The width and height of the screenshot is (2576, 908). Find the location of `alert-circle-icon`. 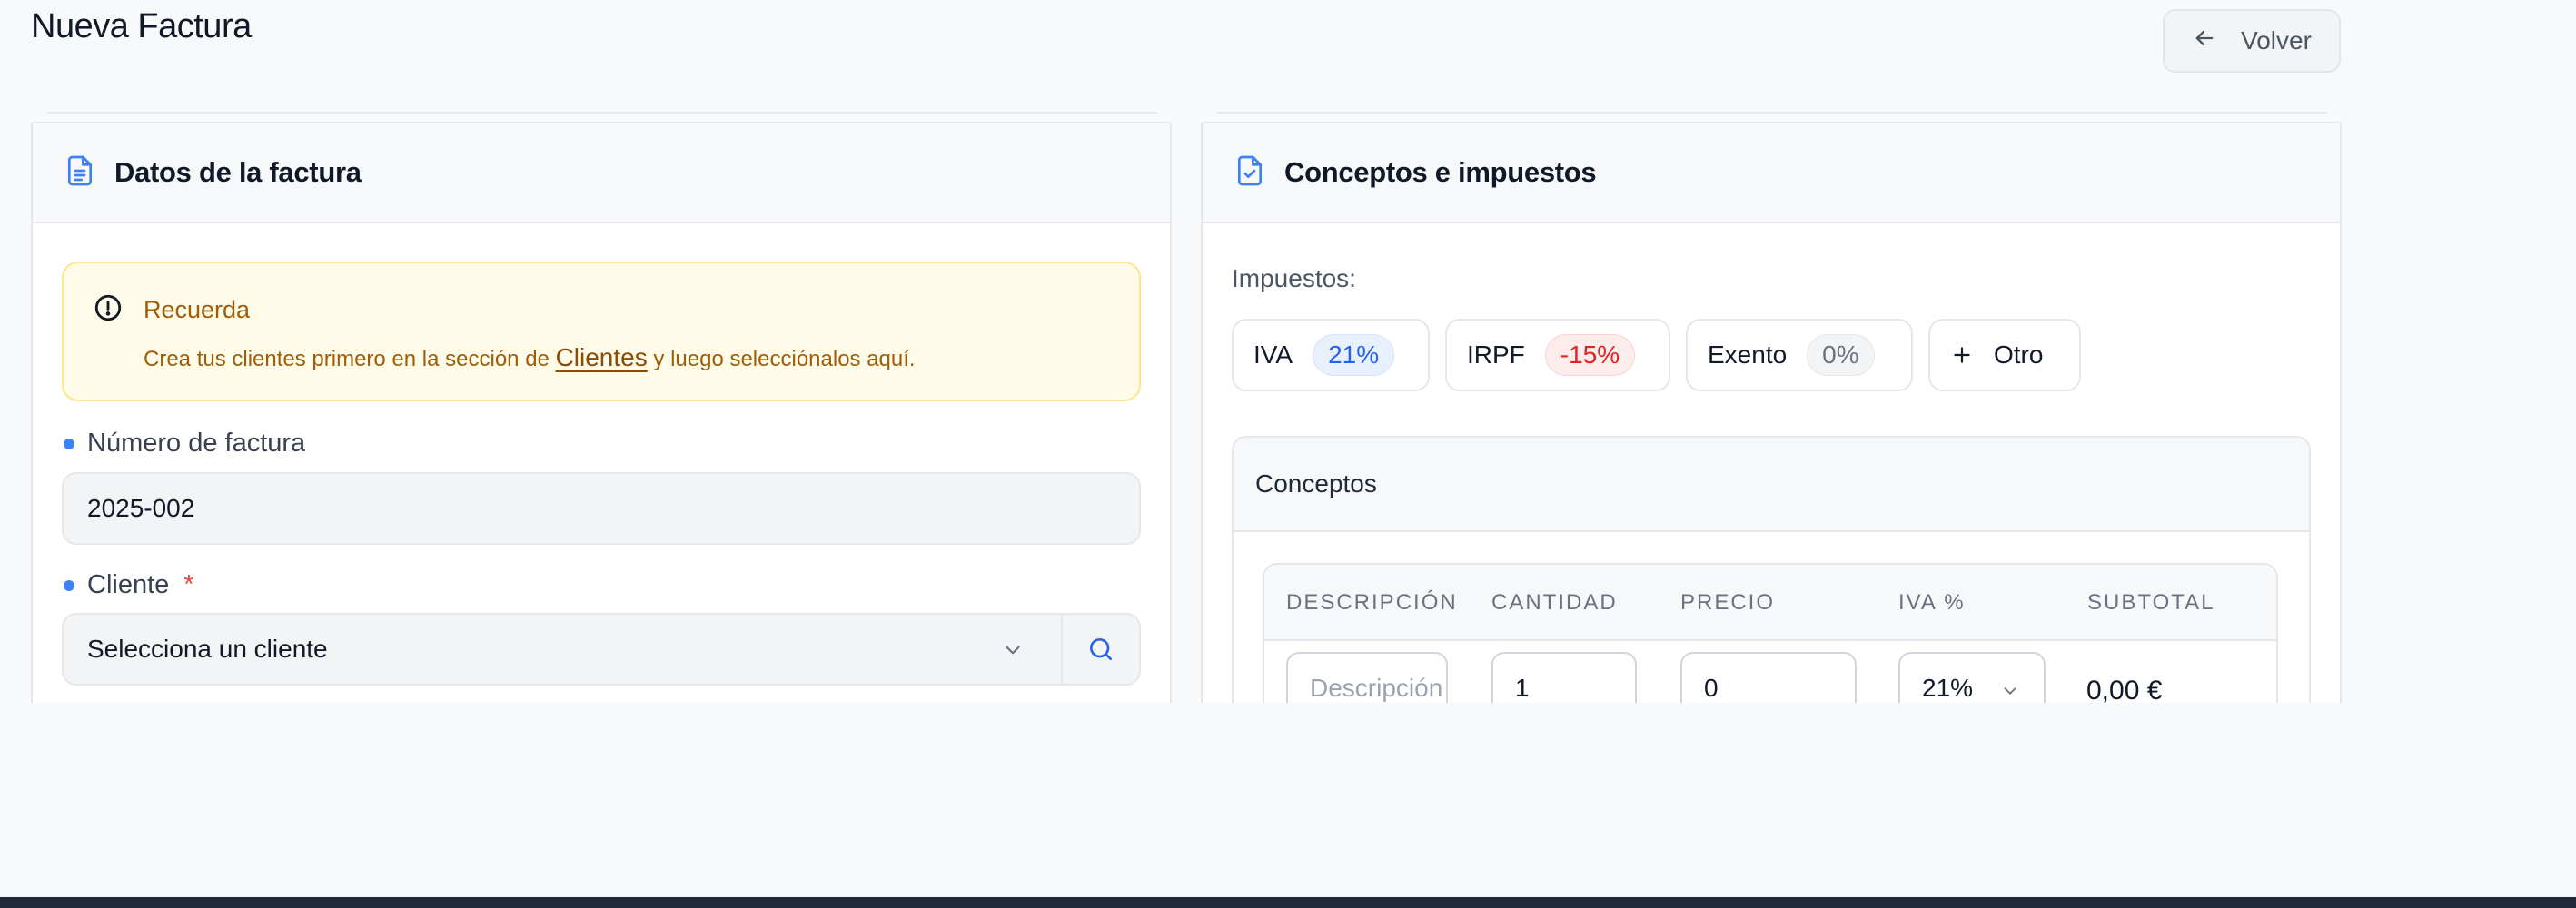

alert-circle-icon is located at coordinates (108, 307).